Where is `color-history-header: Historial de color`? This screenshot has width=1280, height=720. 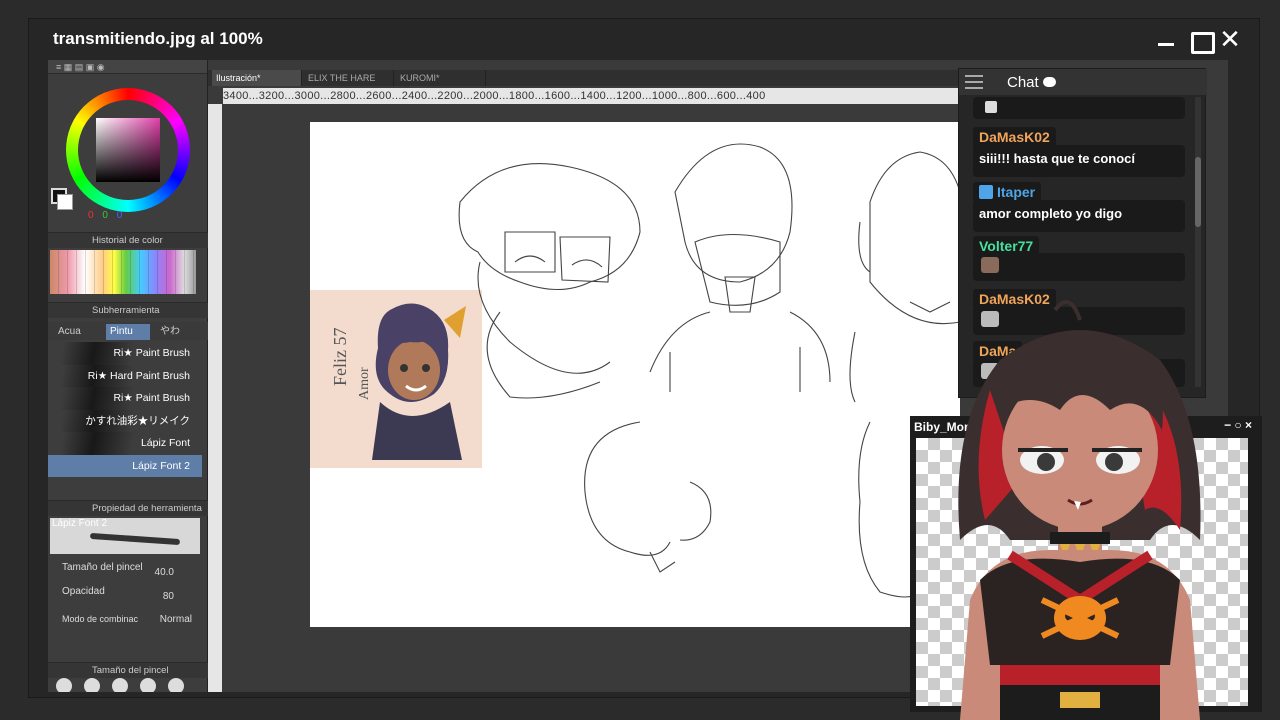 color-history-header: Historial de color is located at coordinates (128, 240).